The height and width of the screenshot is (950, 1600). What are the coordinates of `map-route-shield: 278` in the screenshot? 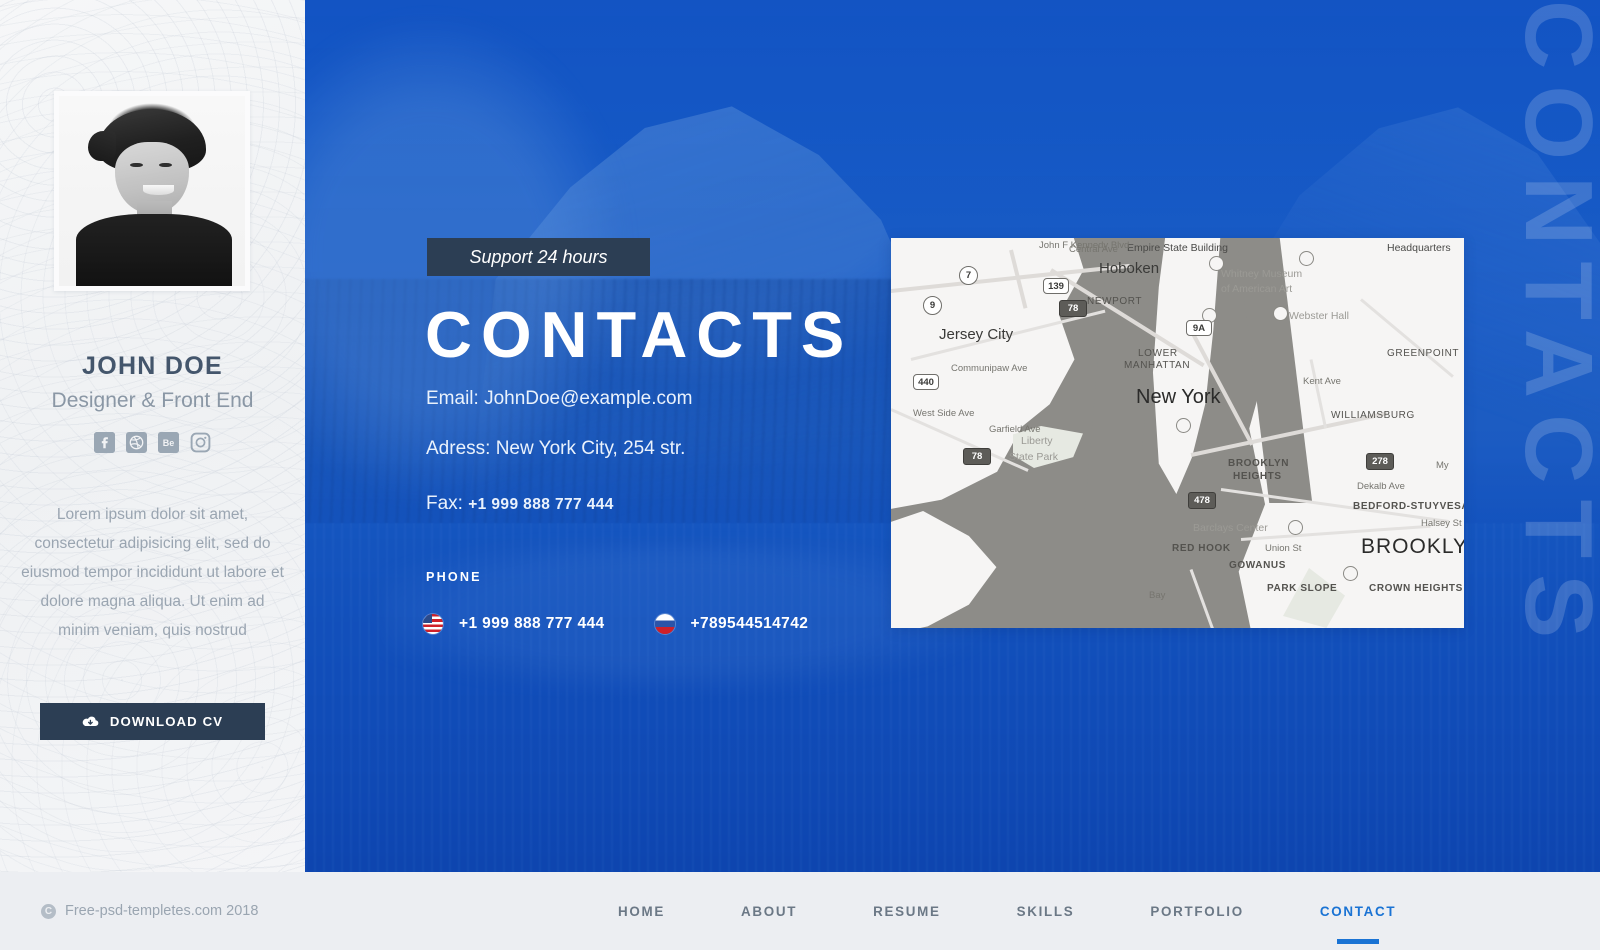 It's located at (1380, 461).